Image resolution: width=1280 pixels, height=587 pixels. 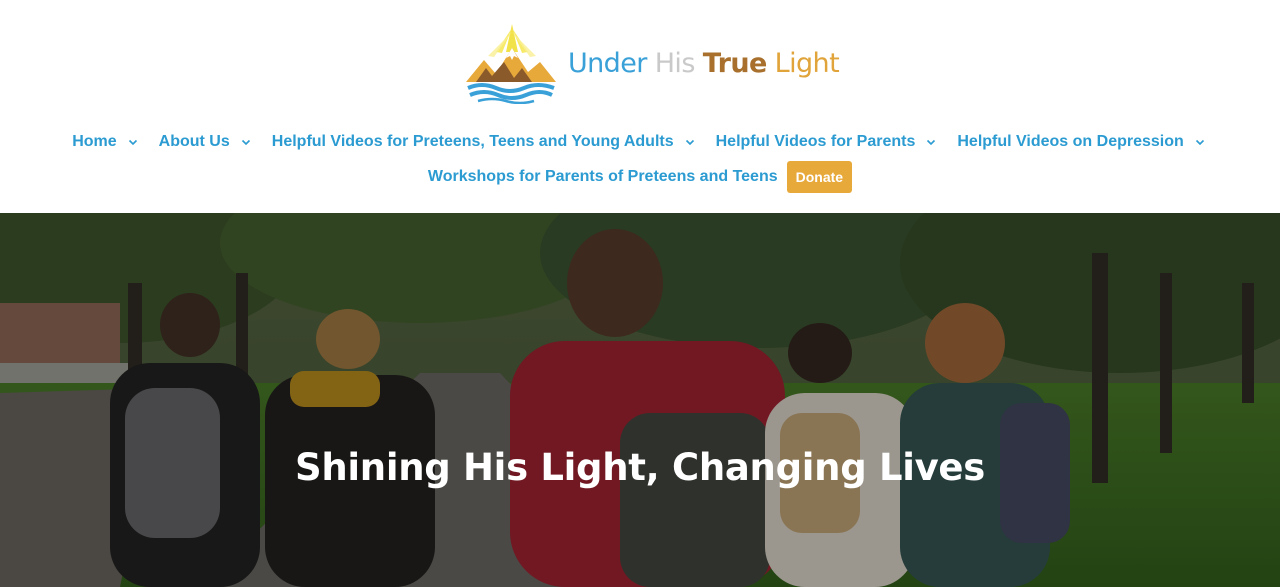 What do you see at coordinates (675, 63) in the screenshot?
I see `logo-word-his: His` at bounding box center [675, 63].